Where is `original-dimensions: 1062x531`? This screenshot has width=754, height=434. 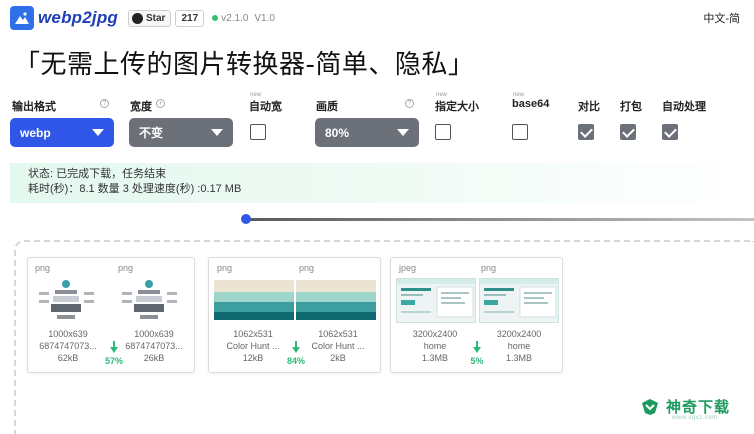 original-dimensions: 1062x531 is located at coordinates (253, 334).